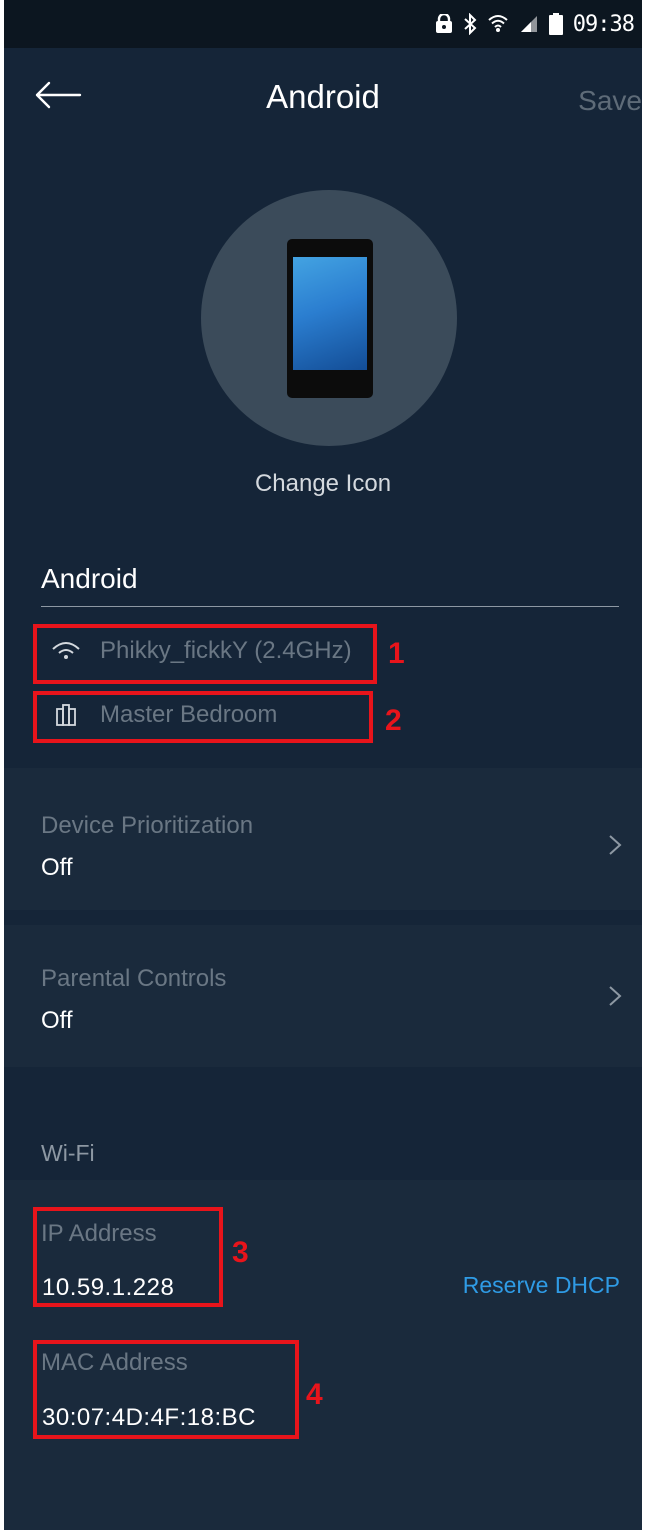 This screenshot has height=1530, width=646. Describe the element at coordinates (330, 313) in the screenshot. I see `phone-screen` at that location.